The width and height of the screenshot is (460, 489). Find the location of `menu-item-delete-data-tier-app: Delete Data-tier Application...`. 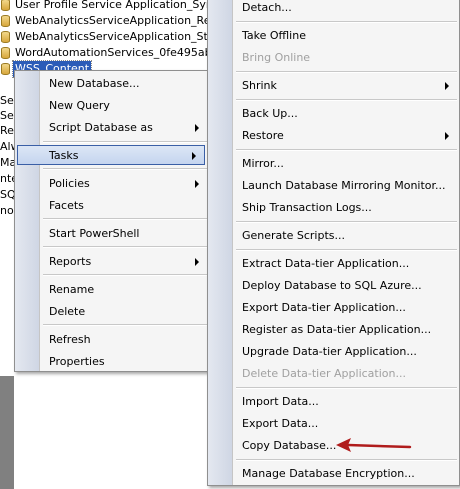

menu-item-delete-data-tier-app: Delete Data-tier Application... is located at coordinates (333, 374).